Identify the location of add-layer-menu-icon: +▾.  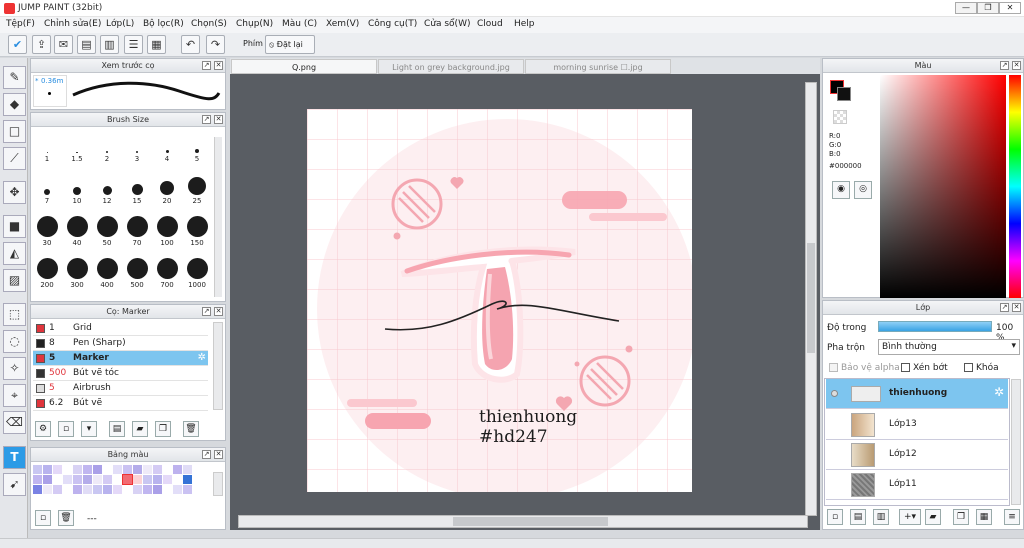
(910, 517).